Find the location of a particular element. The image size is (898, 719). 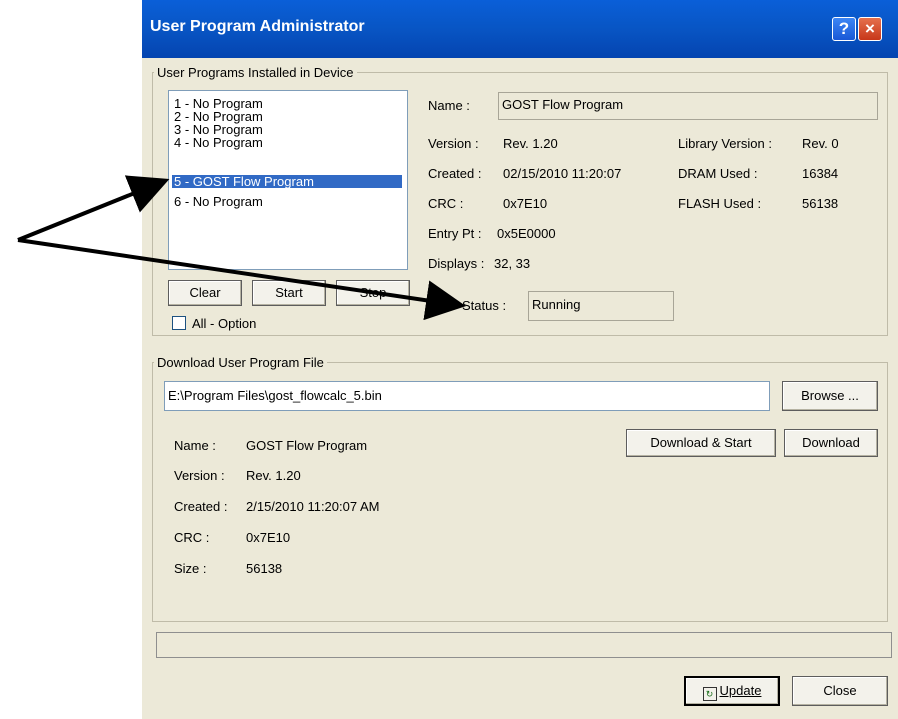

close-button: Close is located at coordinates (840, 691).